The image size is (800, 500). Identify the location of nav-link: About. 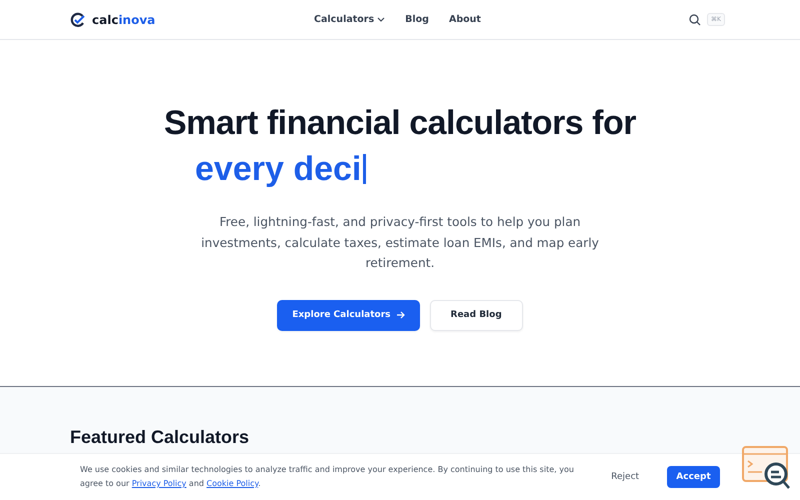
(464, 19).